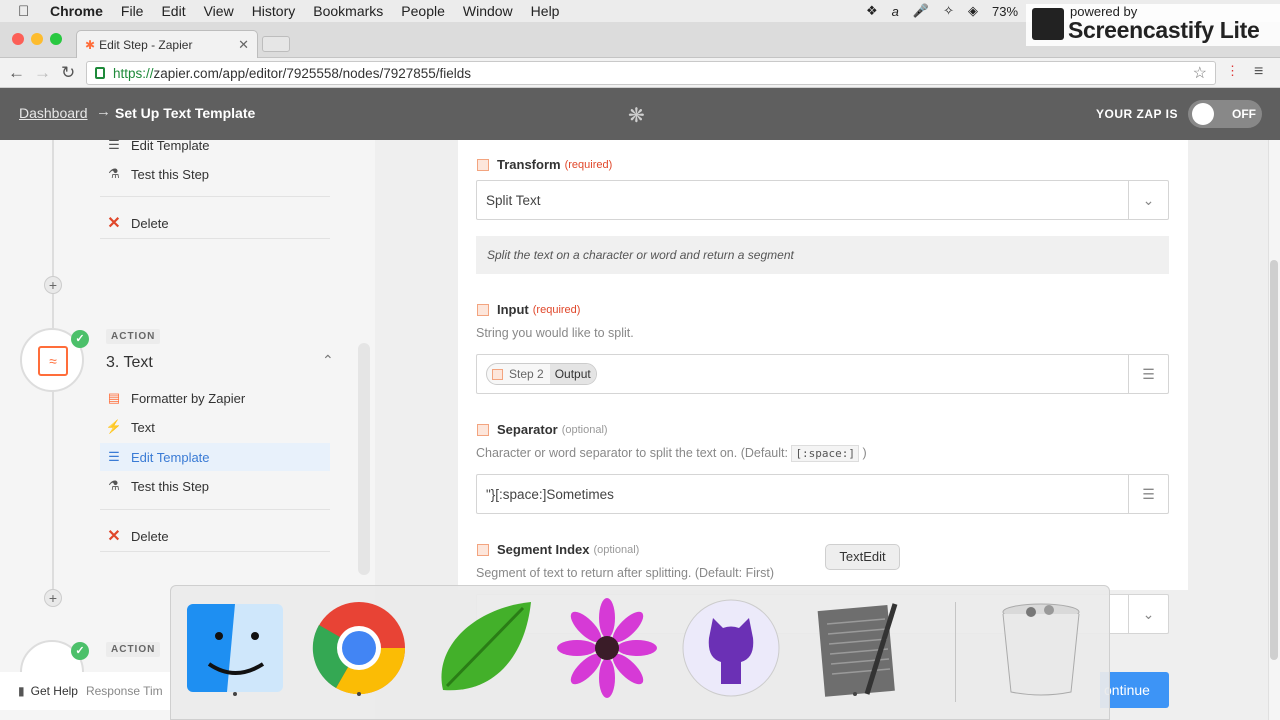  I want to click on input-label: Input (required), so click(528, 309).